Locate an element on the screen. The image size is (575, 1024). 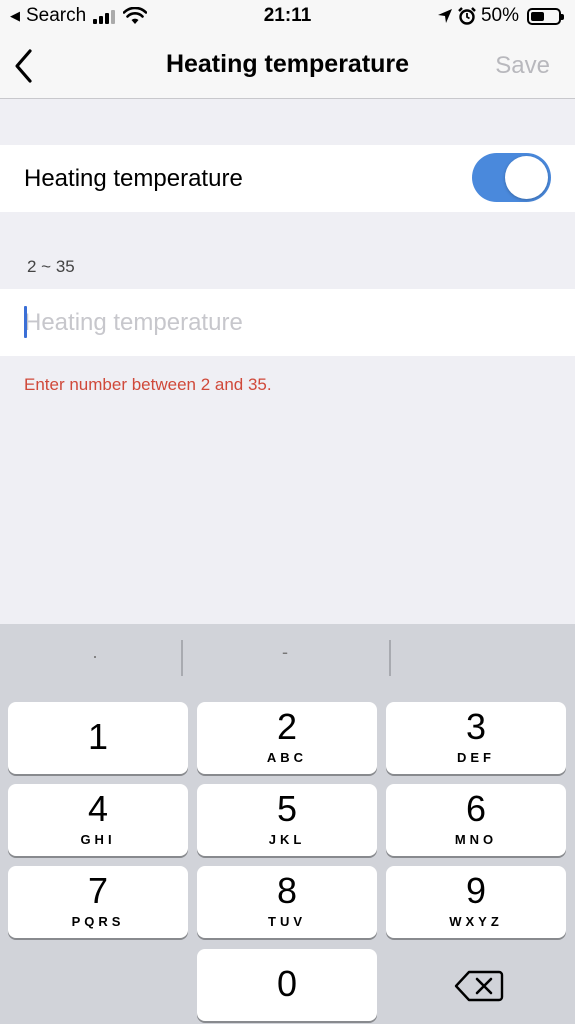
key-7: 7 PQRS is located at coordinates (98, 902).